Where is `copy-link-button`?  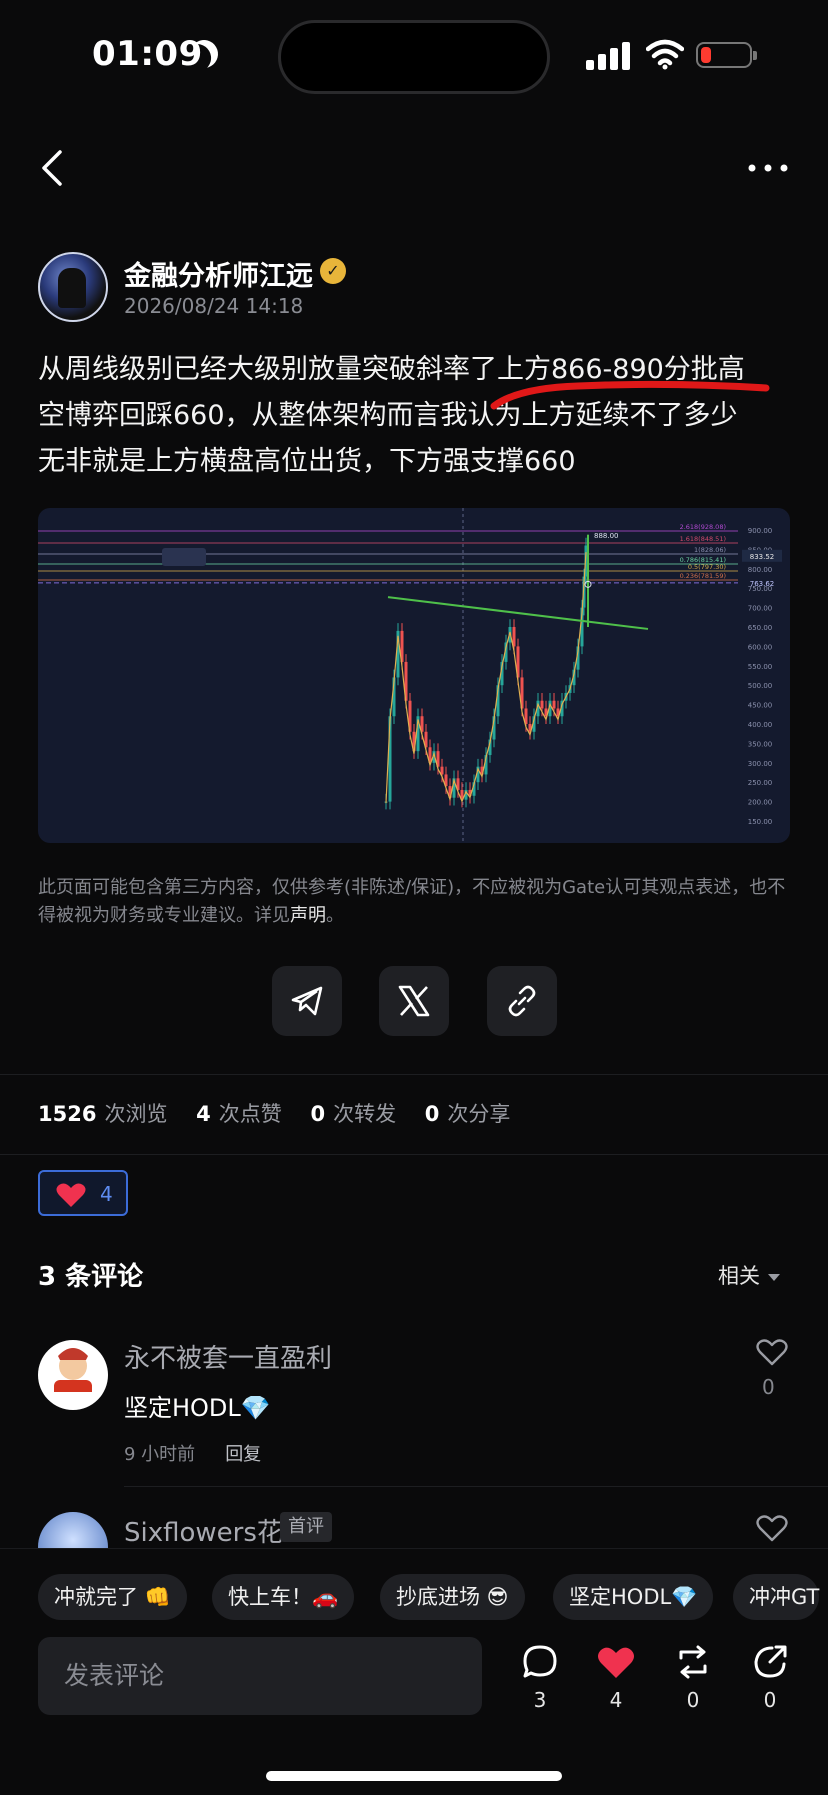
copy-link-button is located at coordinates (522, 1001).